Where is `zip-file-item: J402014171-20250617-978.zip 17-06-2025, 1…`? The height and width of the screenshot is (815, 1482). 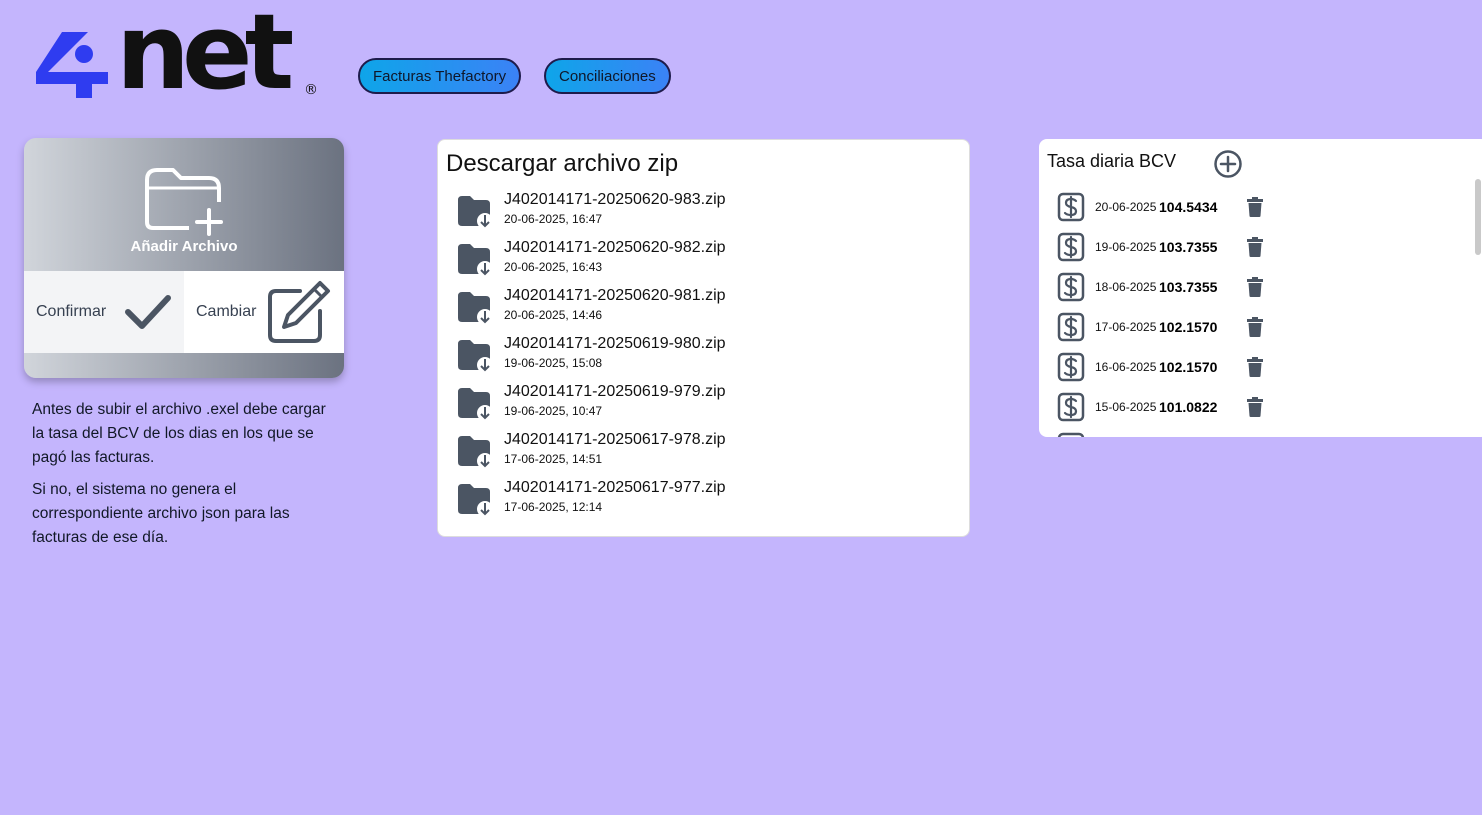
zip-file-item: J402014171-20250617-978.zip 17-06-2025, 1… is located at coordinates (591, 454).